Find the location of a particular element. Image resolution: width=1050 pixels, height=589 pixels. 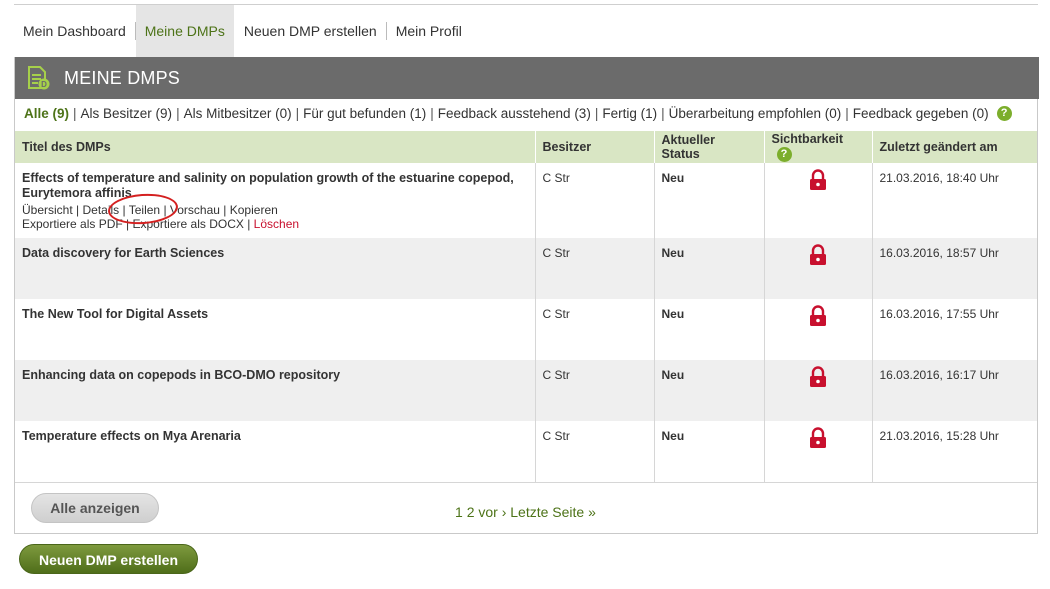

pagination: 1 2 vor › Letzte Seite » is located at coordinates (525, 512).